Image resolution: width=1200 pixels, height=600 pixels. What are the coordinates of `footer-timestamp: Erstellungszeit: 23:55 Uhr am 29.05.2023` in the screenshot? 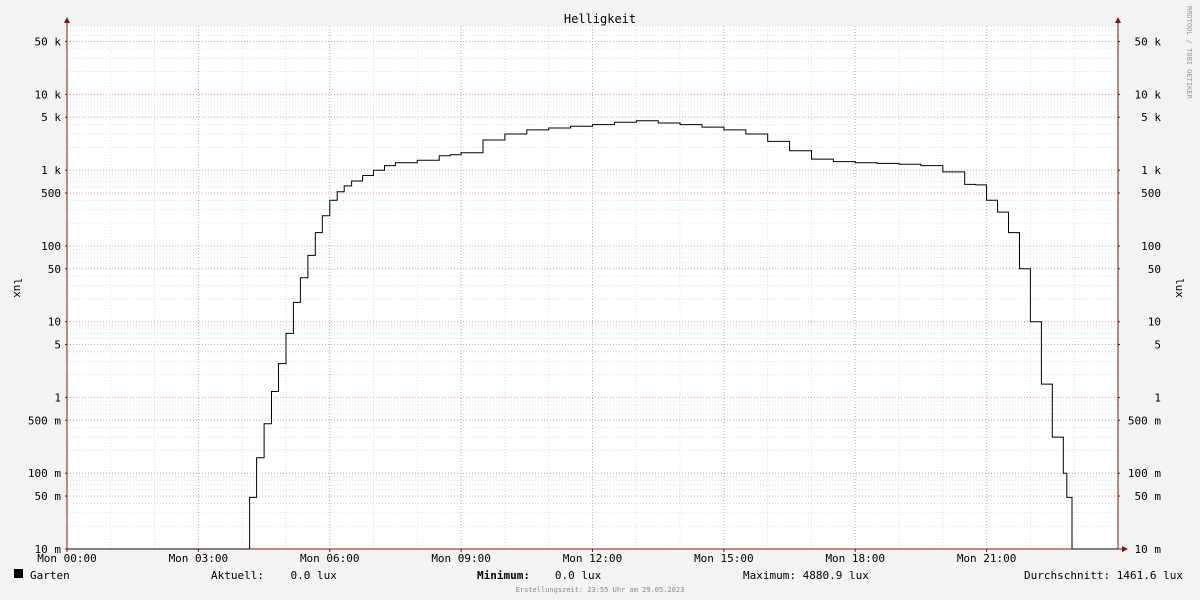 It's located at (600, 590).